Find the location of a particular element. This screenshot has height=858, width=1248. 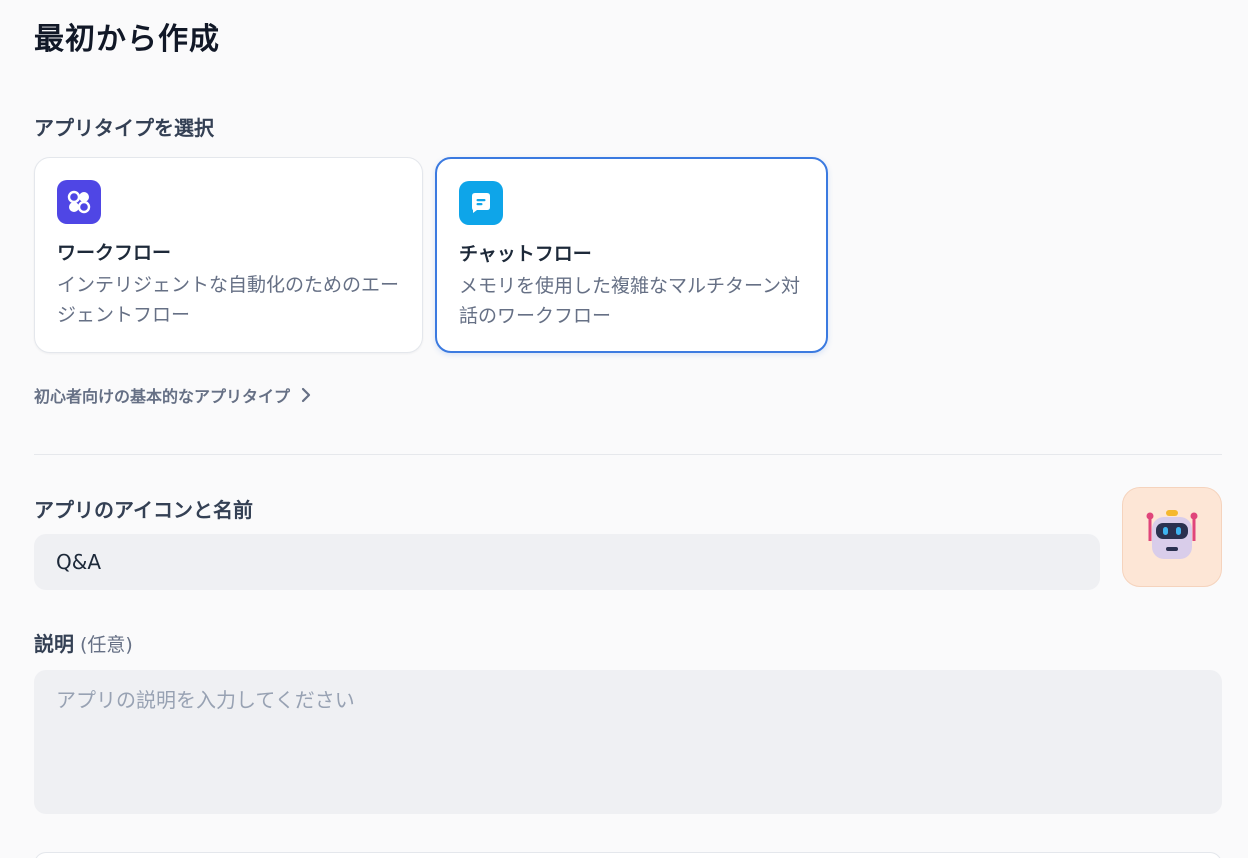

next-section-container is located at coordinates (628, 855).